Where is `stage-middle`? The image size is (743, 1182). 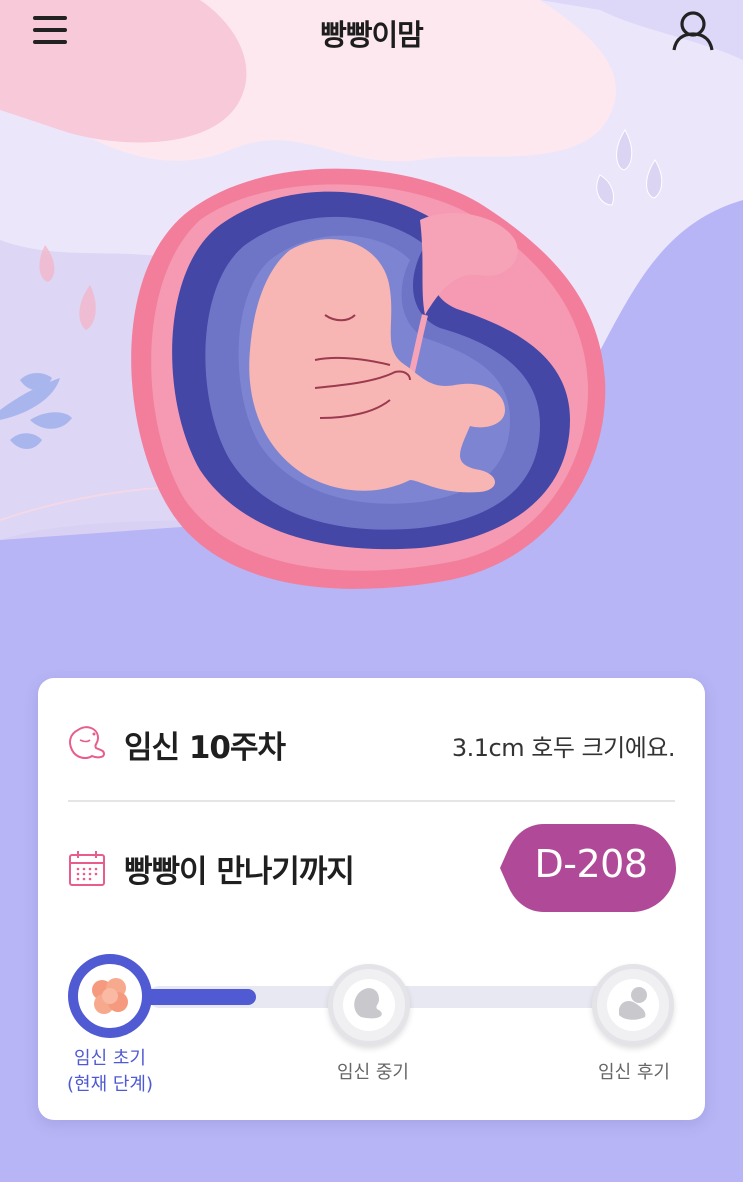 stage-middle is located at coordinates (369, 1005).